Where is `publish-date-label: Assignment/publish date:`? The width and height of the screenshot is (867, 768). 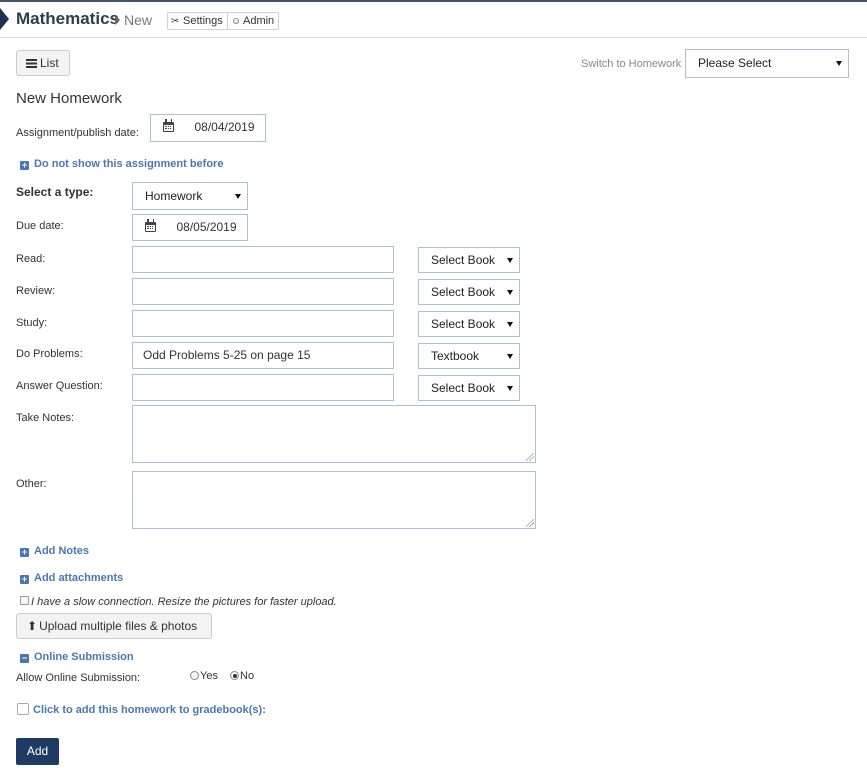 publish-date-label: Assignment/publish date: is located at coordinates (77, 133).